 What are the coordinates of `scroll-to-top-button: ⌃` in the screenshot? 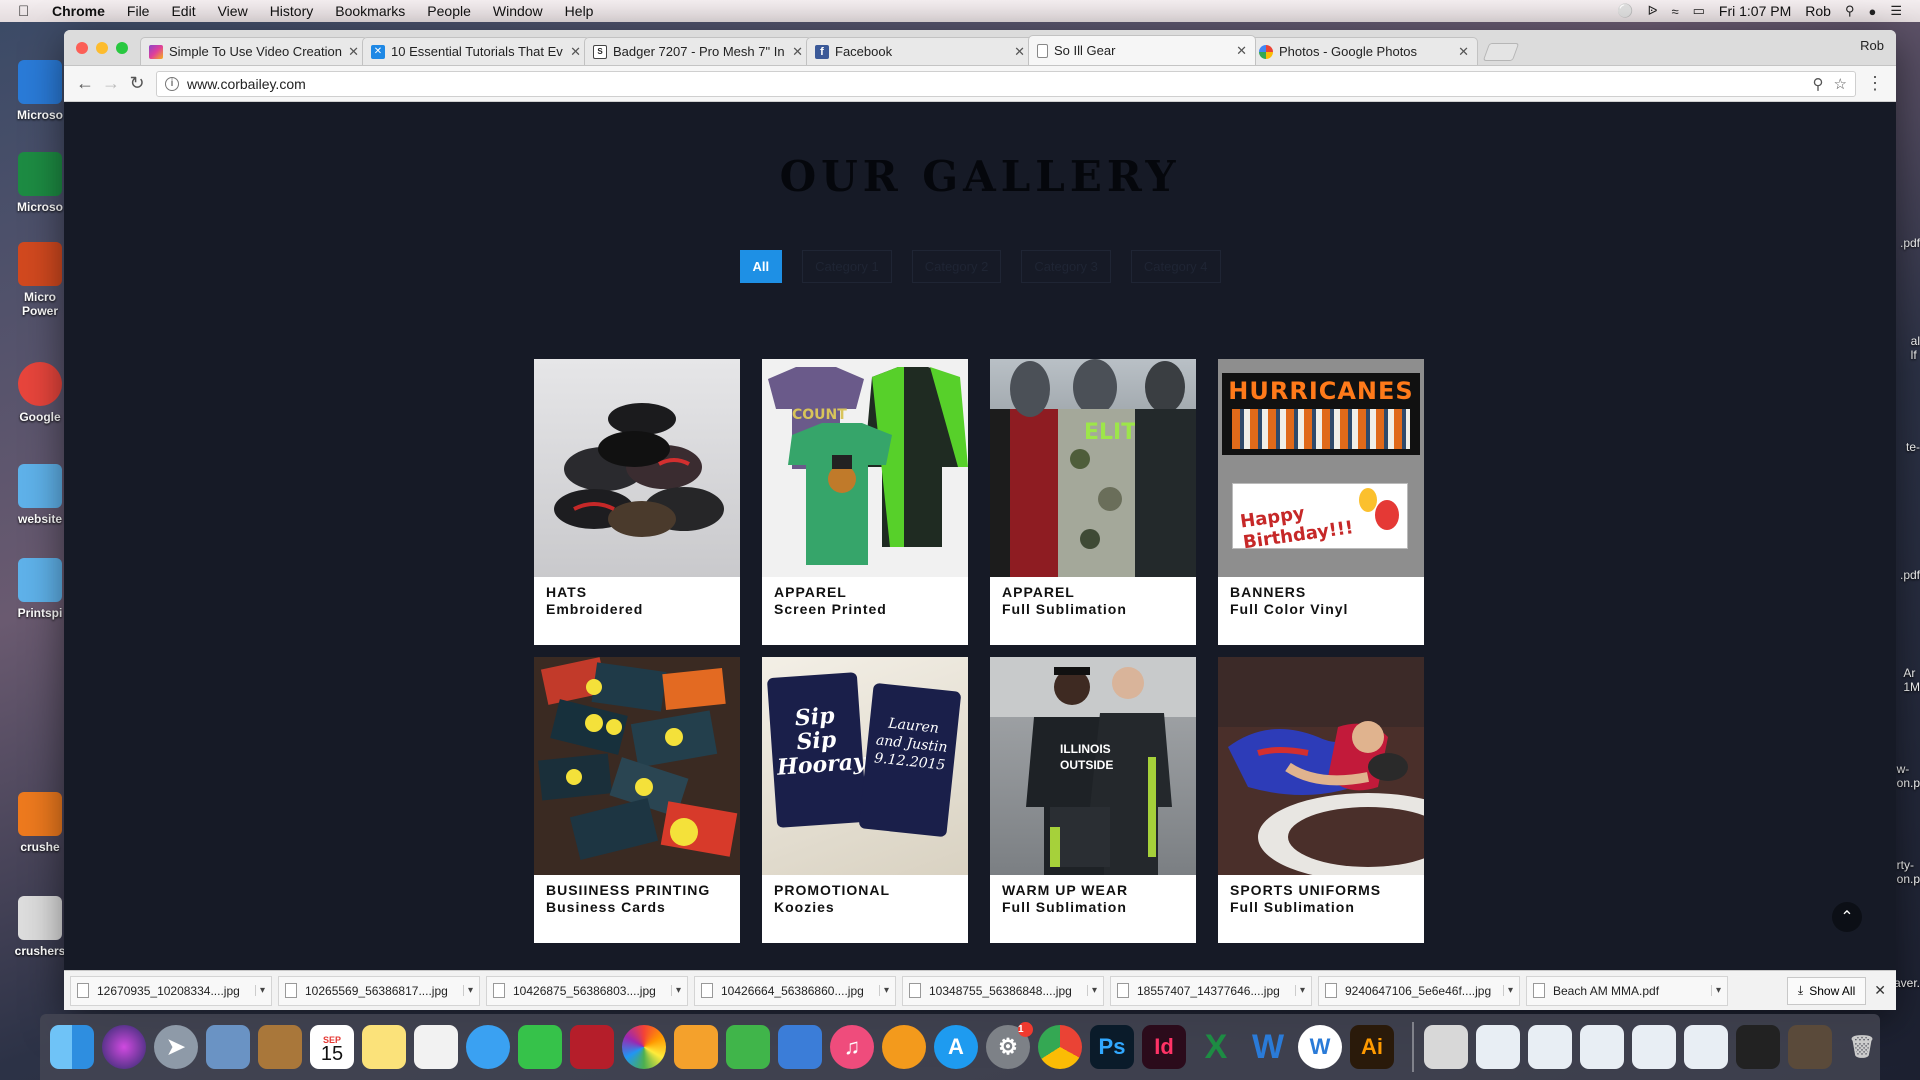 It's located at (1847, 917).